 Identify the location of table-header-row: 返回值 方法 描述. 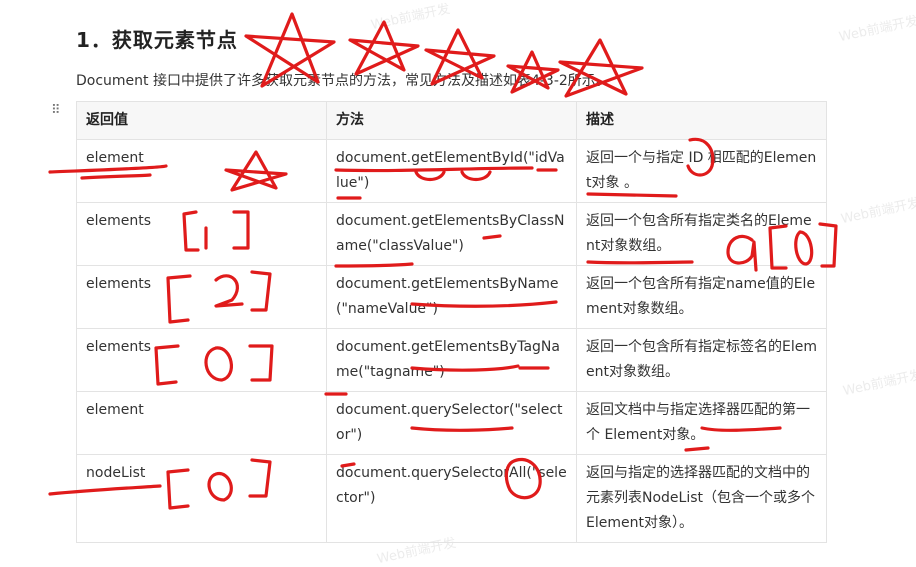
(451, 120).